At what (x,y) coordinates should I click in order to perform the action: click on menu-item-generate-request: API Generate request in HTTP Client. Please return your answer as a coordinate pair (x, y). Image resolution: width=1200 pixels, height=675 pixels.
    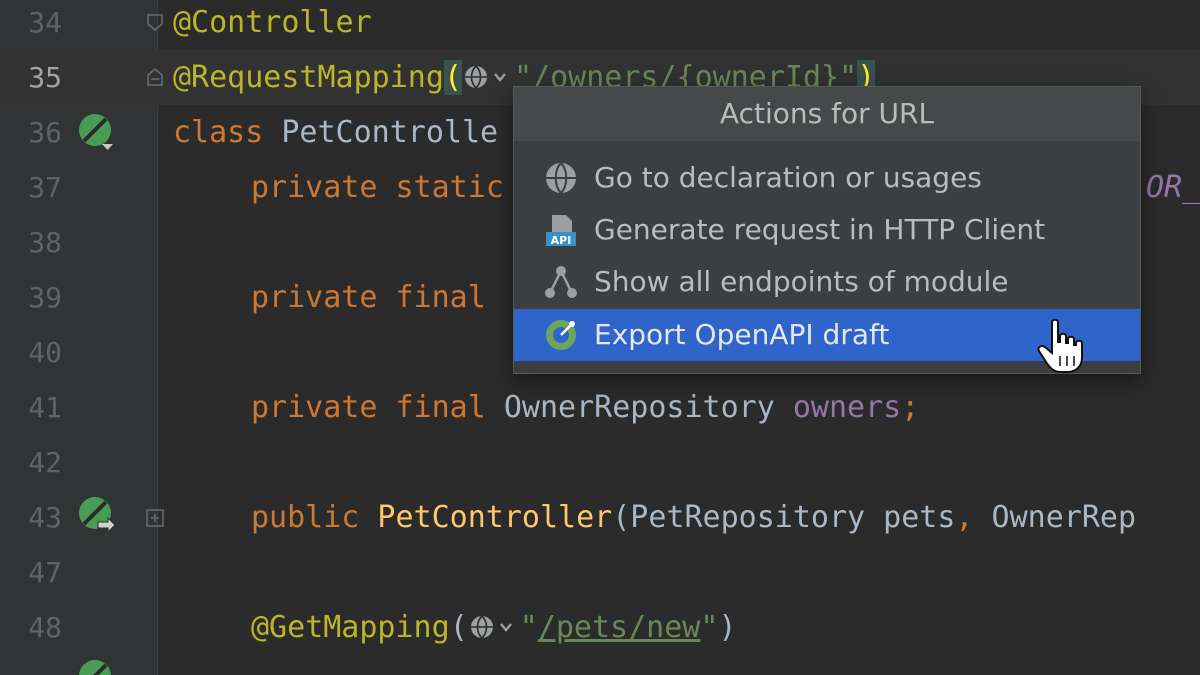
    Looking at the image, I should click on (827, 230).